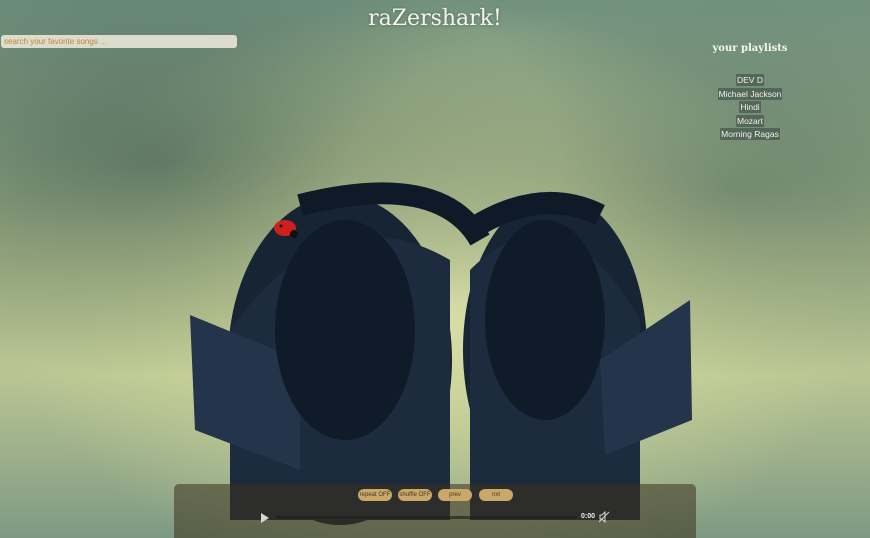  What do you see at coordinates (415, 495) in the screenshot?
I see `shuffle-button: shuffle OFF` at bounding box center [415, 495].